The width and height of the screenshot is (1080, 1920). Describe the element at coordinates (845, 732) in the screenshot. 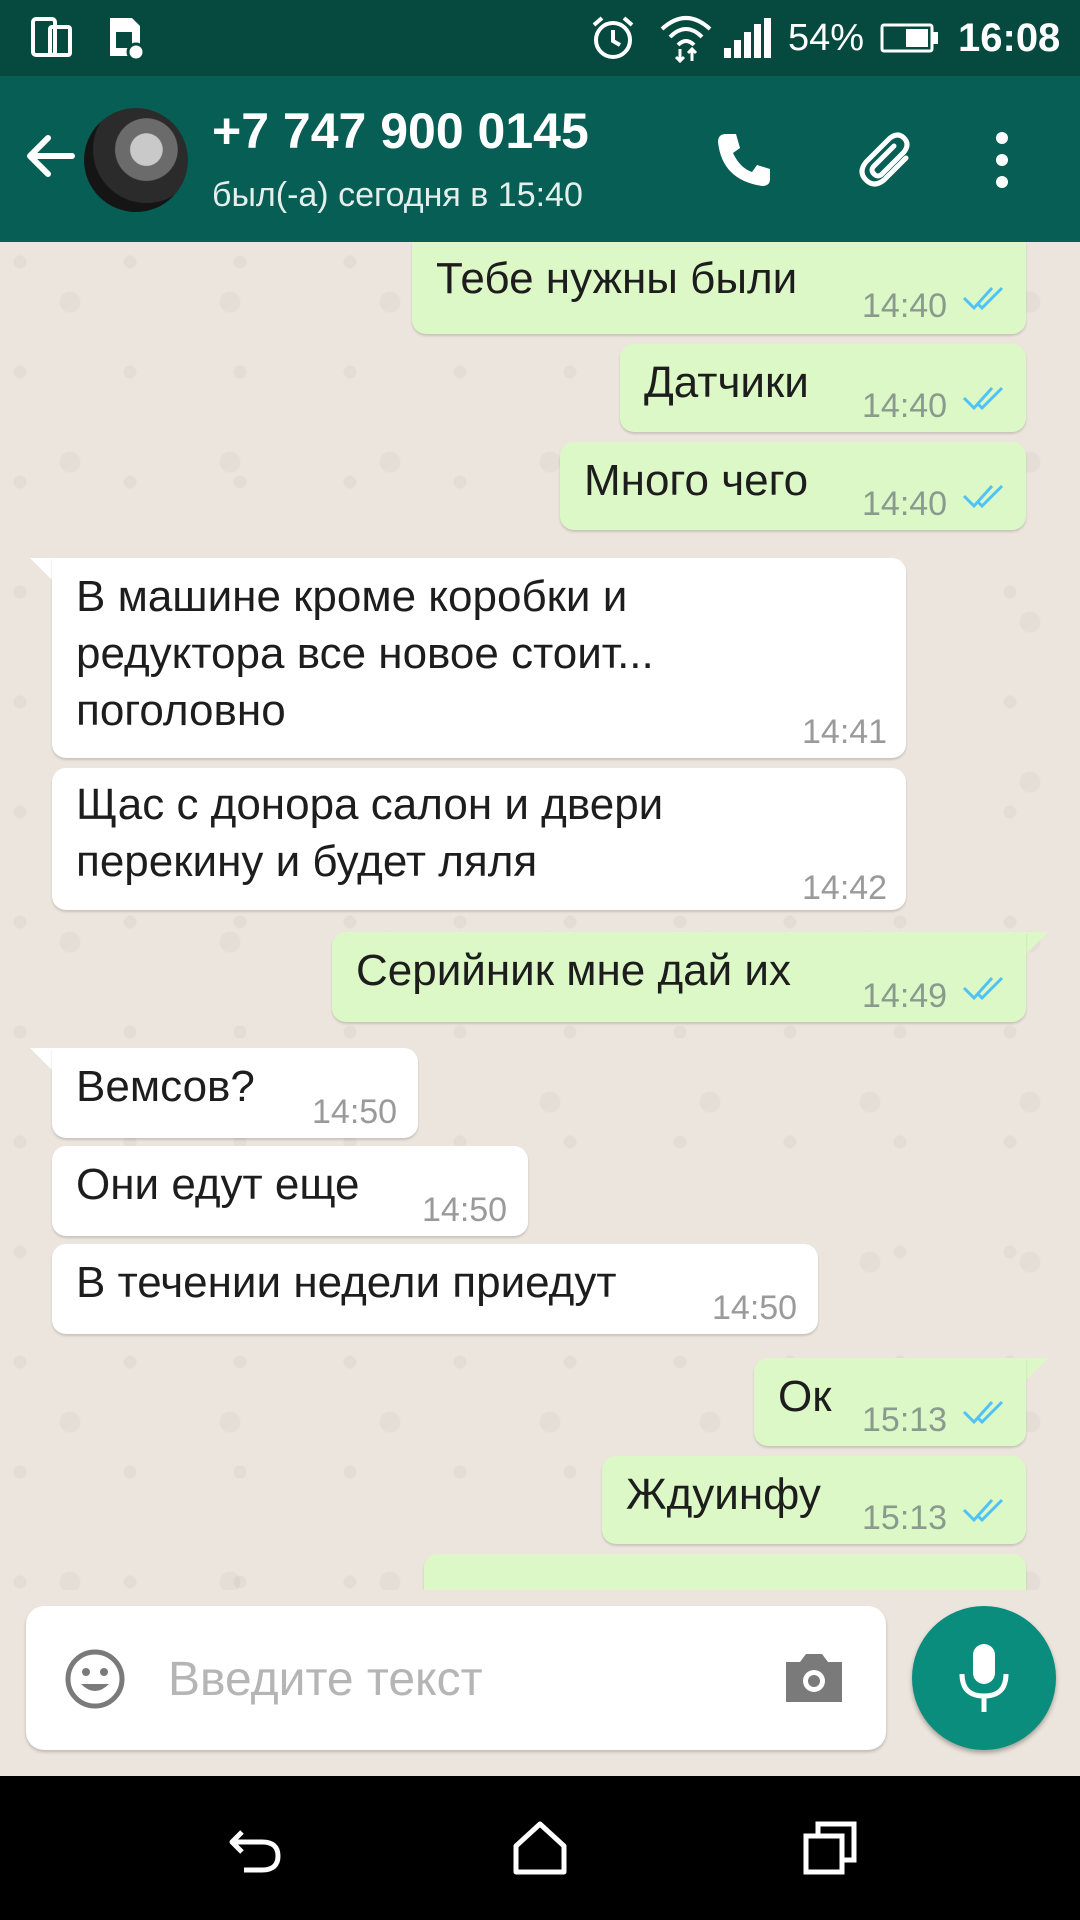

I see `message-time: 14:41` at that location.